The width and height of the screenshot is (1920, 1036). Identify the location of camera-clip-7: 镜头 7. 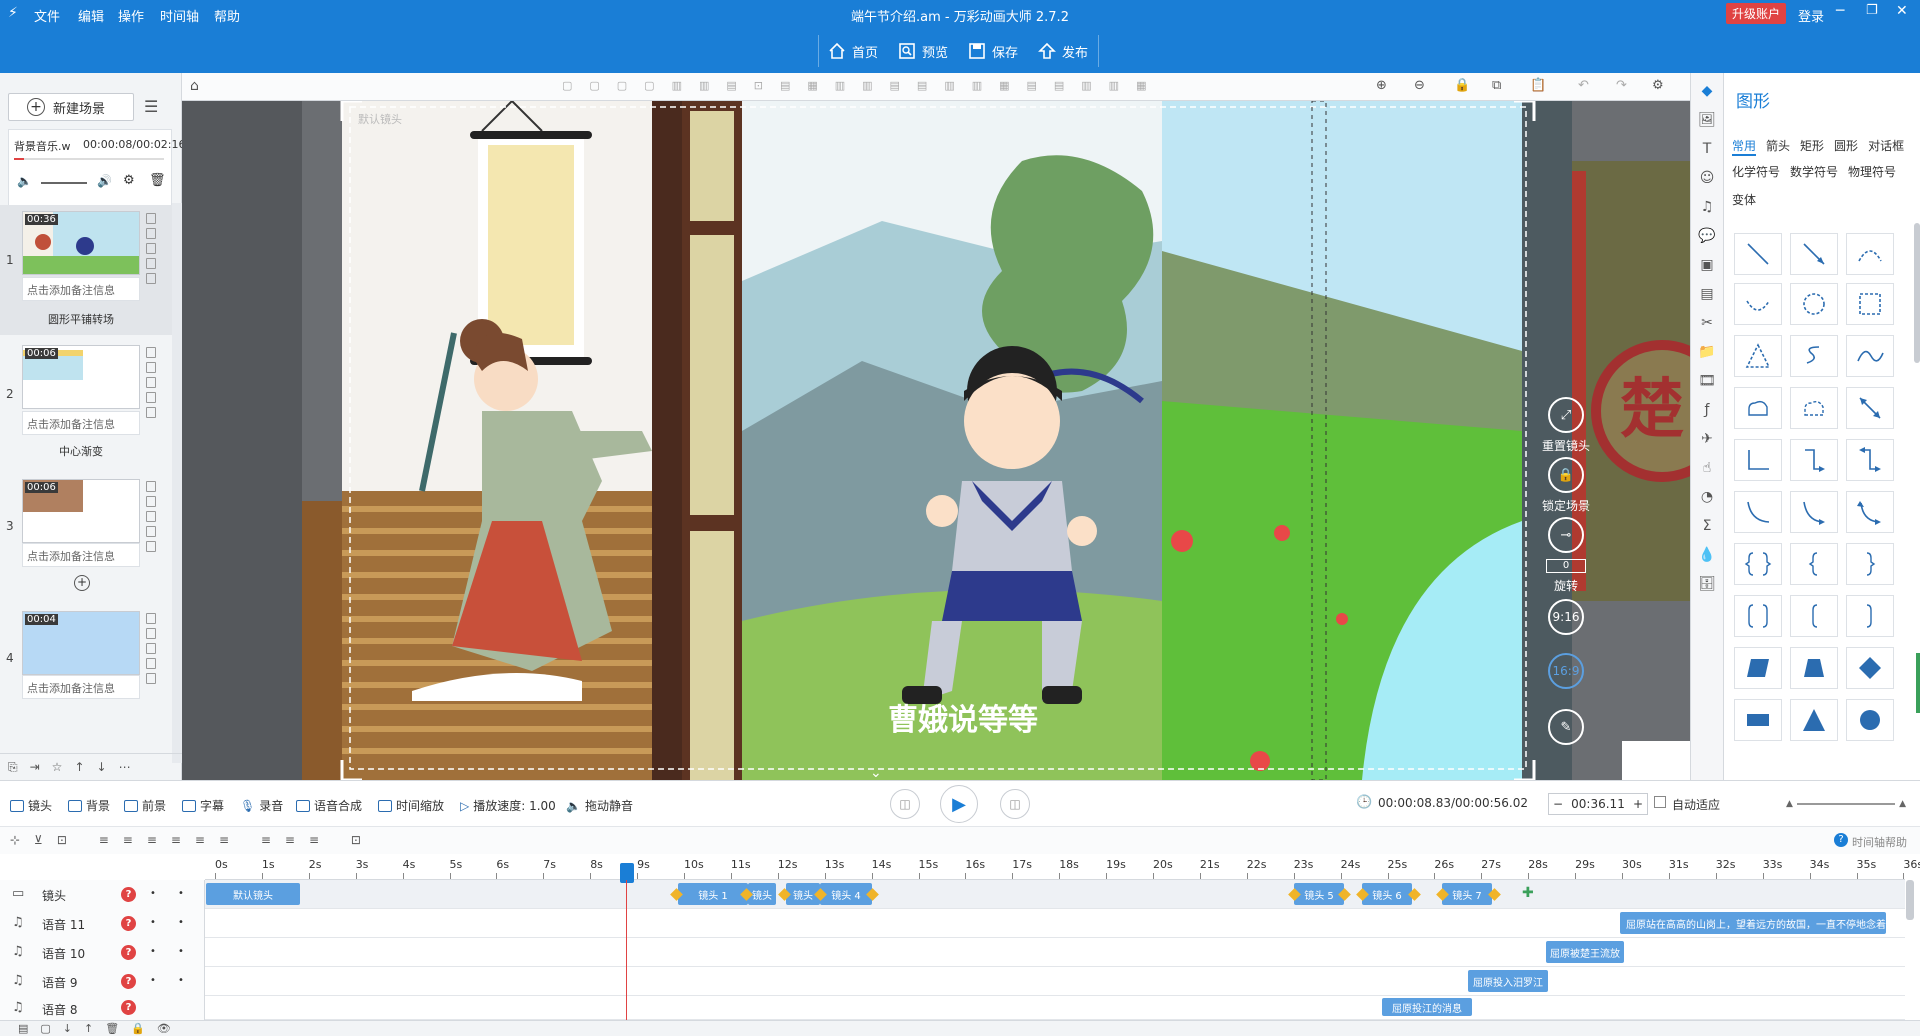
(1467, 894).